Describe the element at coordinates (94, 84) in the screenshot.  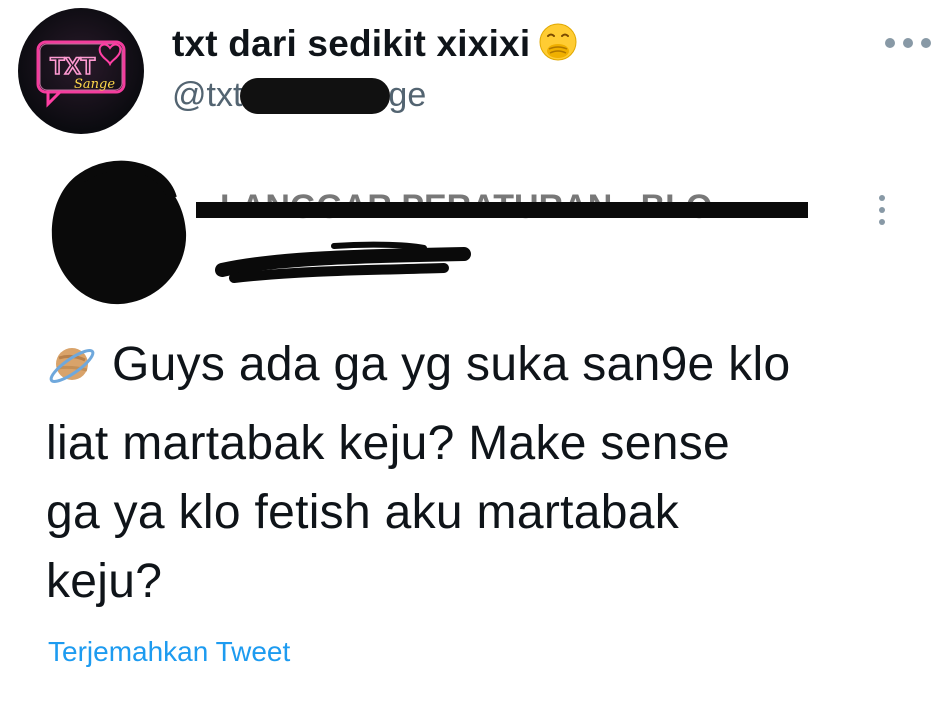
I see `avatar-script-text: Sange` at that location.